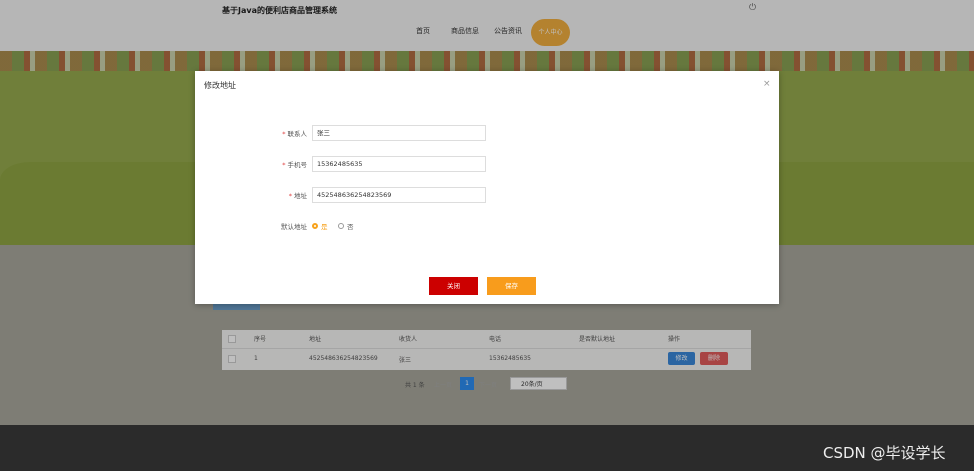 This screenshot has width=974, height=471. I want to click on address-label: * 地址, so click(297, 196).